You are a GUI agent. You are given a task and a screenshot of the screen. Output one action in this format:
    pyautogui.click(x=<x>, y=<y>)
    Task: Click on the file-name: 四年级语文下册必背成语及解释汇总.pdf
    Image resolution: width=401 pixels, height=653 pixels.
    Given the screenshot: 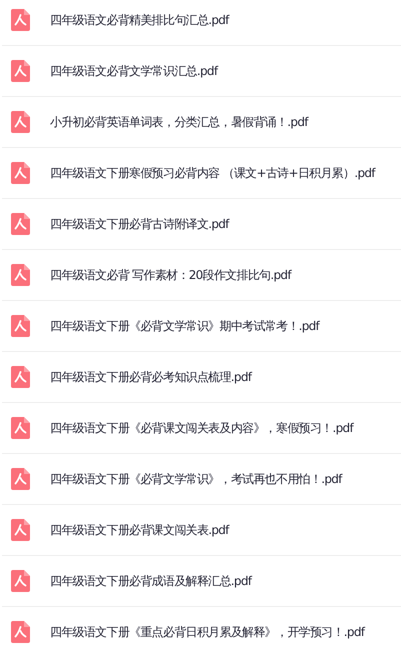 What is the action you would take?
    pyautogui.click(x=151, y=581)
    